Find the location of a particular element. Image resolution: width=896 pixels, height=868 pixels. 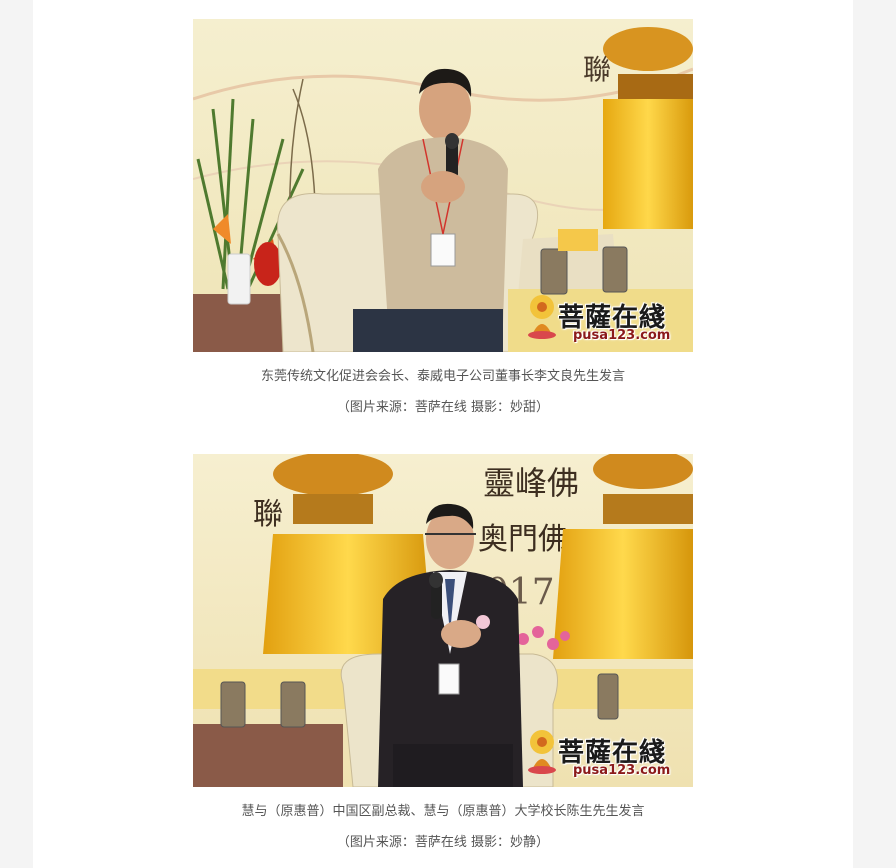

photo-caption-2: 慧与（原惠普）中国区副总裁、慧与（原惠普）大学校长陈生先生发言 is located at coordinates (443, 811).